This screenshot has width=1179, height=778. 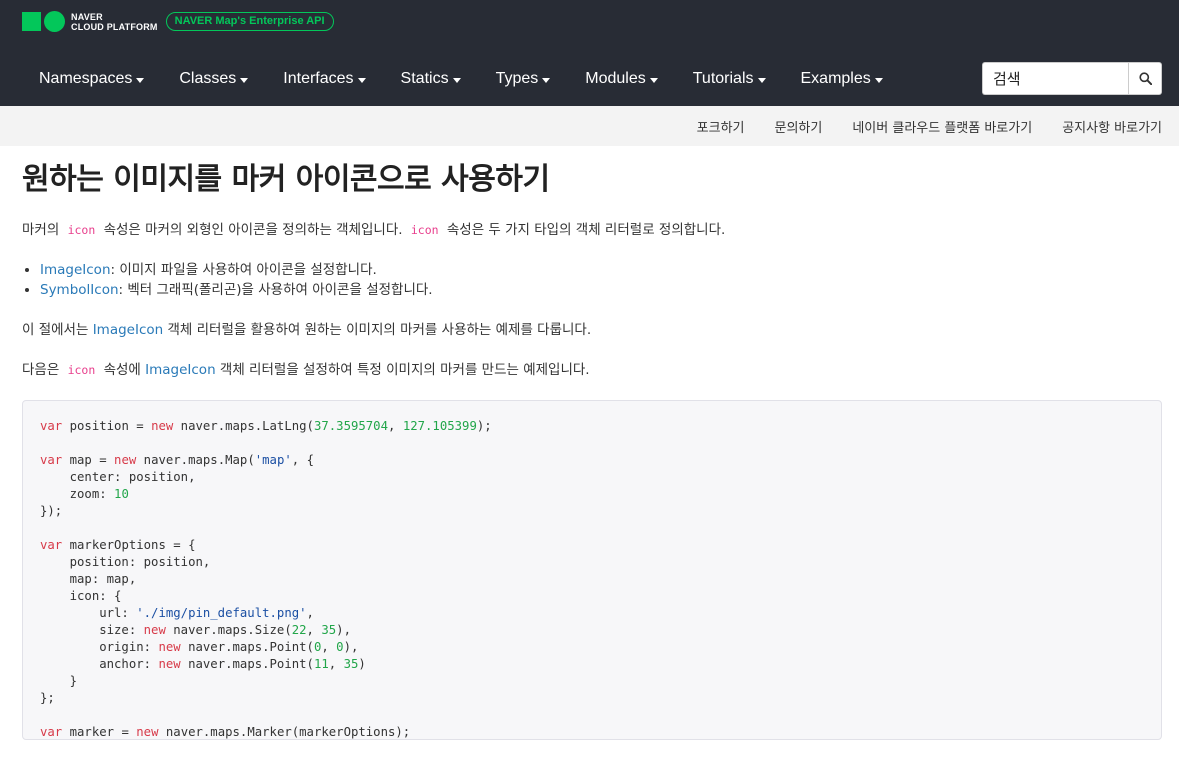 What do you see at coordinates (81, 596) in the screenshot?
I see `code-token: icon: {` at bounding box center [81, 596].